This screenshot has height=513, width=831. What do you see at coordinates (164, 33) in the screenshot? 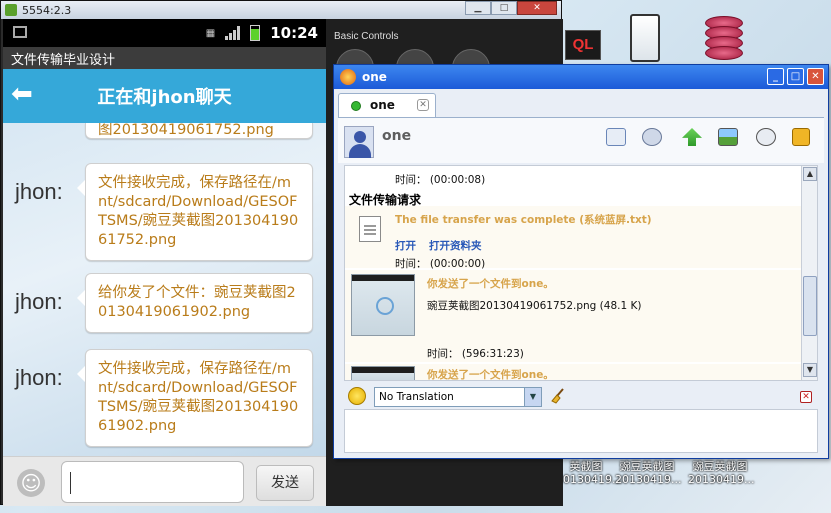
I see `status-bar: ▦ 10:24` at bounding box center [164, 33].